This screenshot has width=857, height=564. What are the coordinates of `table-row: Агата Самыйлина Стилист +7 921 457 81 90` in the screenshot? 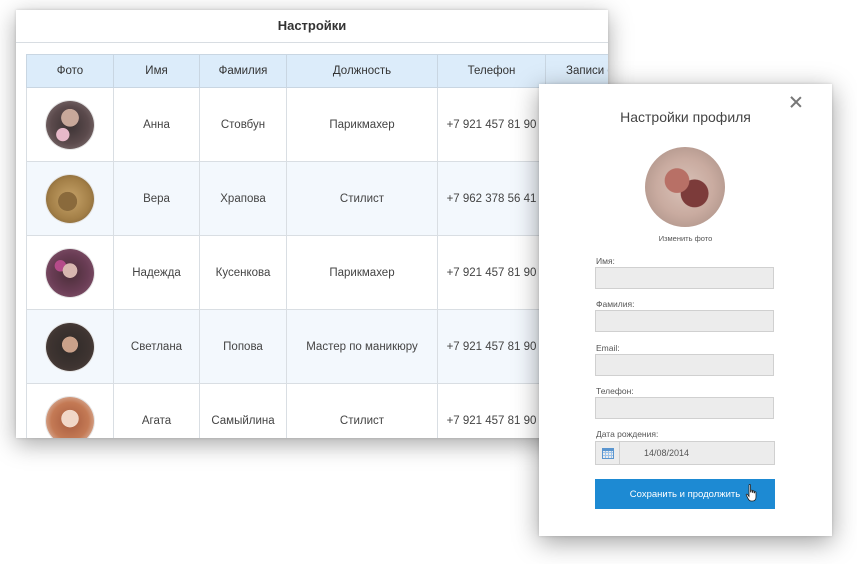 It's located at (317, 410).